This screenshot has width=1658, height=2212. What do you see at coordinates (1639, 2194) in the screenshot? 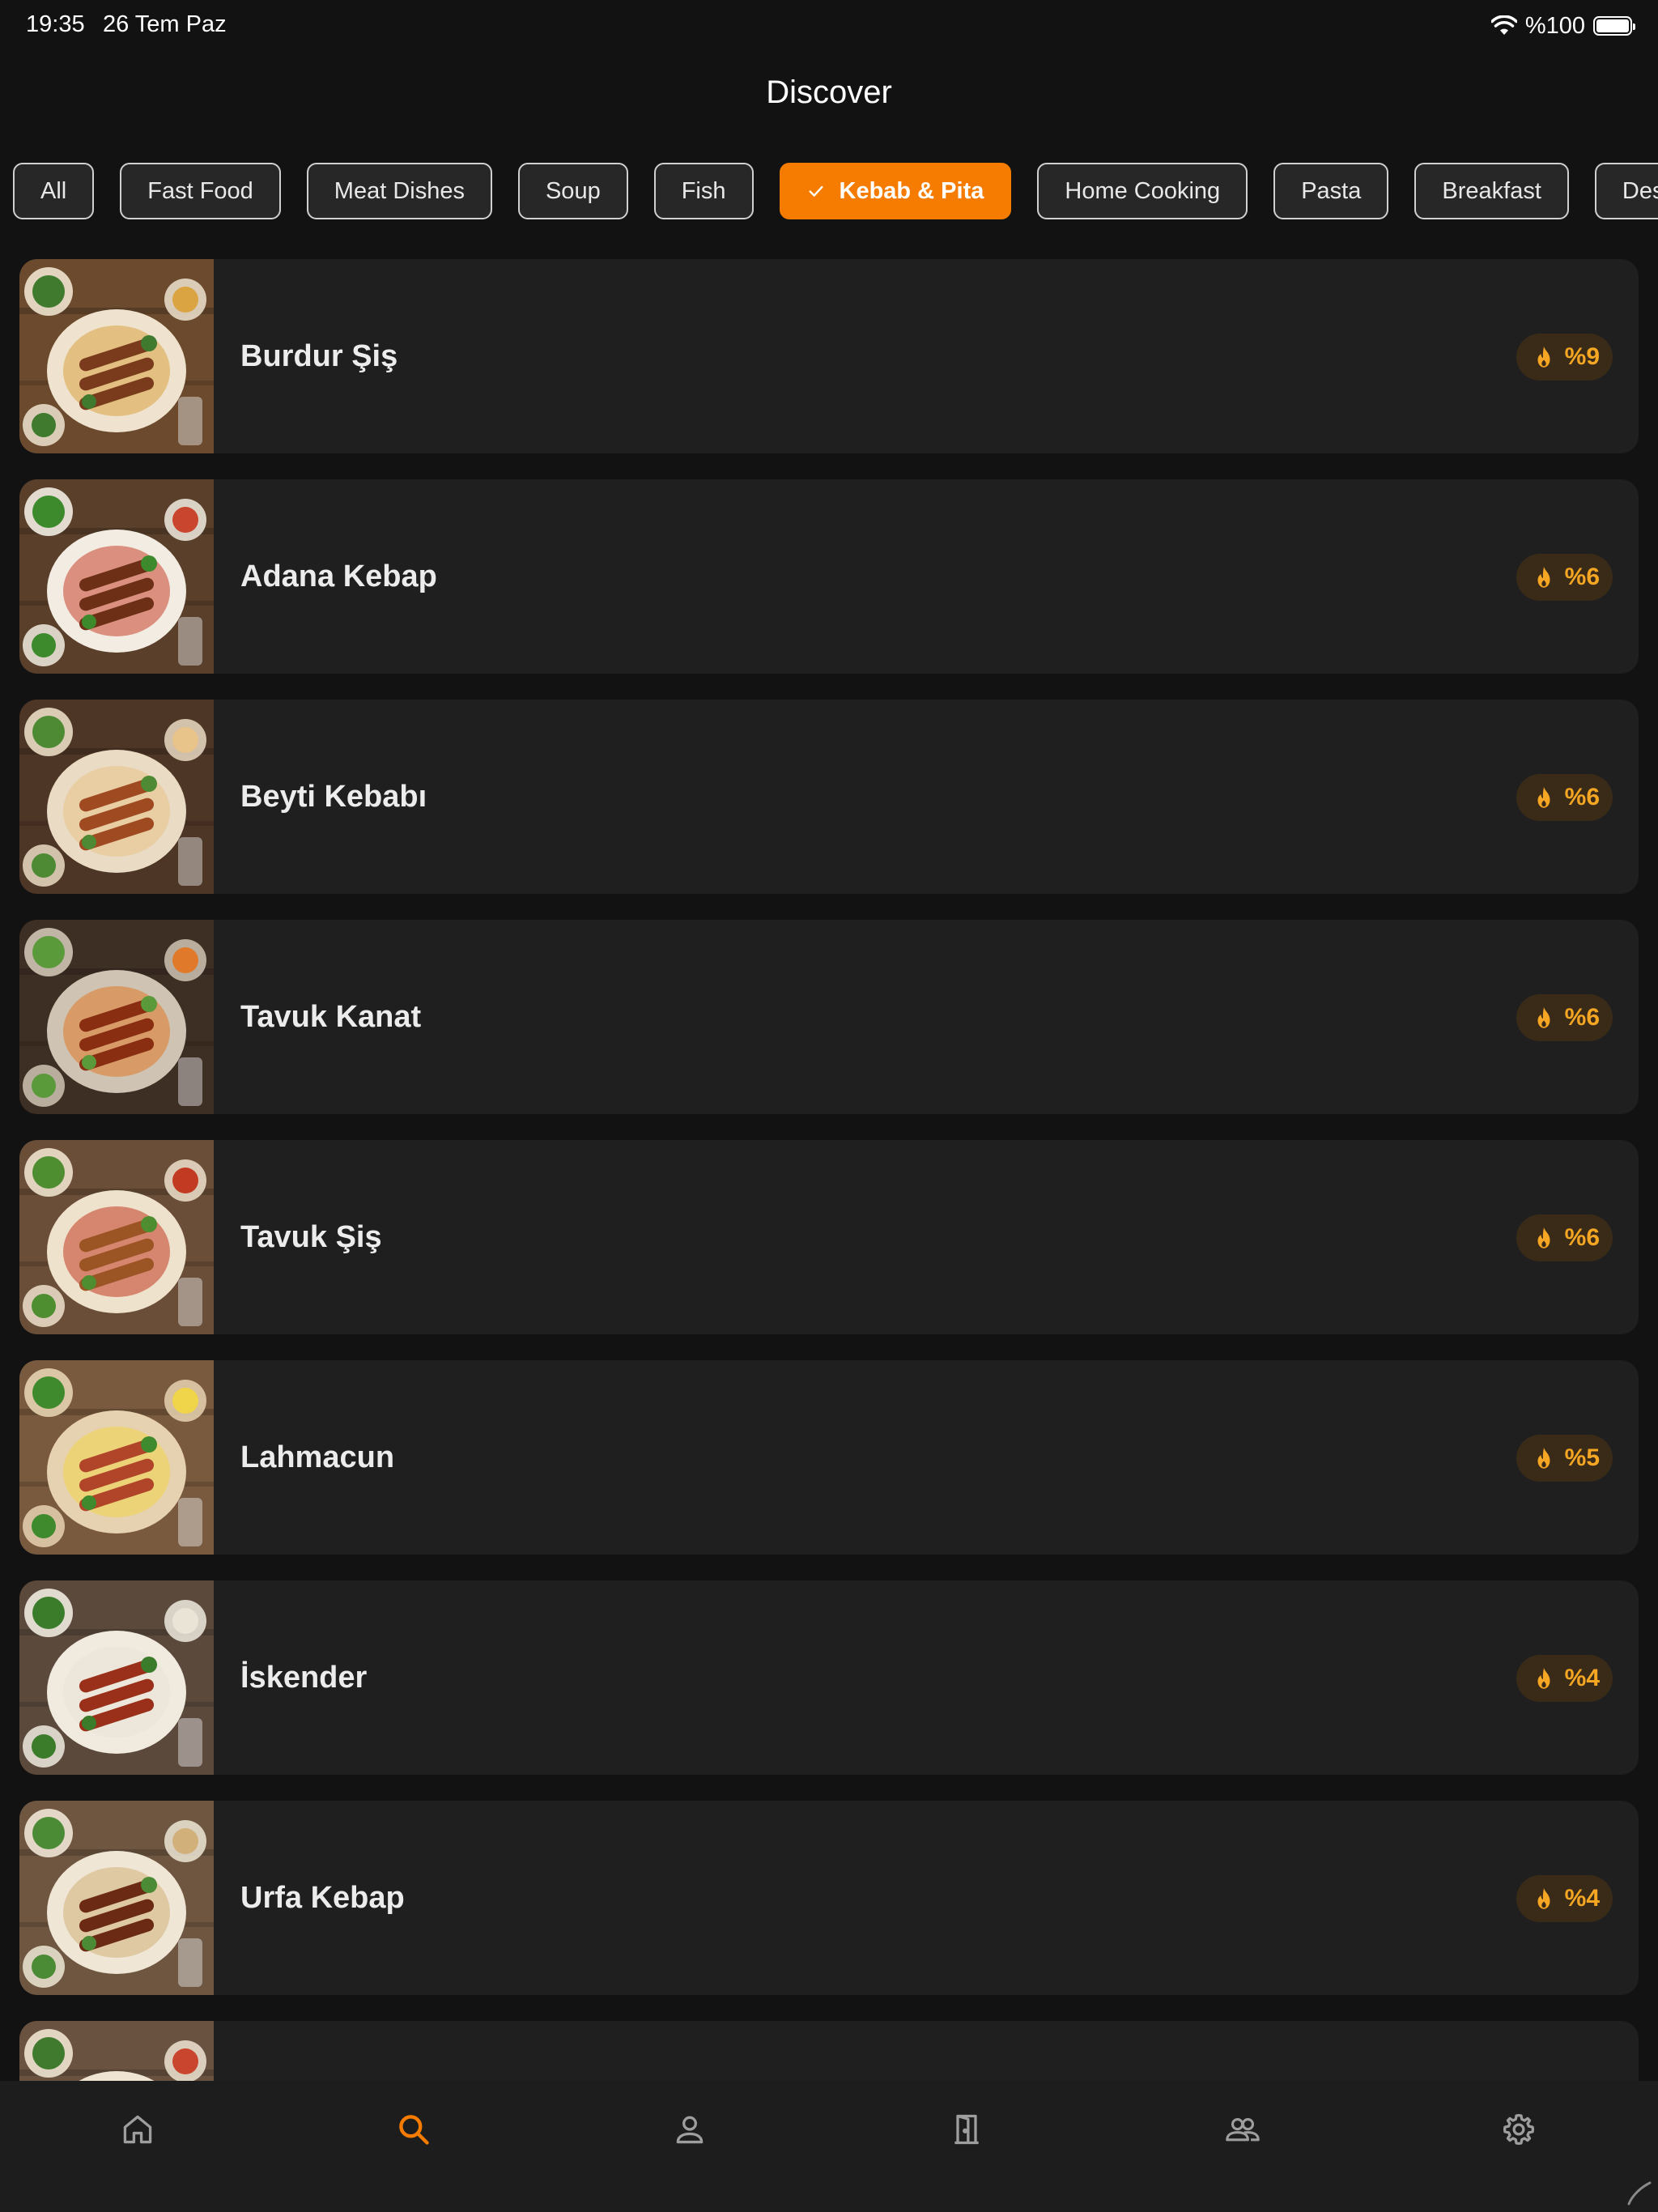
I see `resize-handle-icon` at bounding box center [1639, 2194].